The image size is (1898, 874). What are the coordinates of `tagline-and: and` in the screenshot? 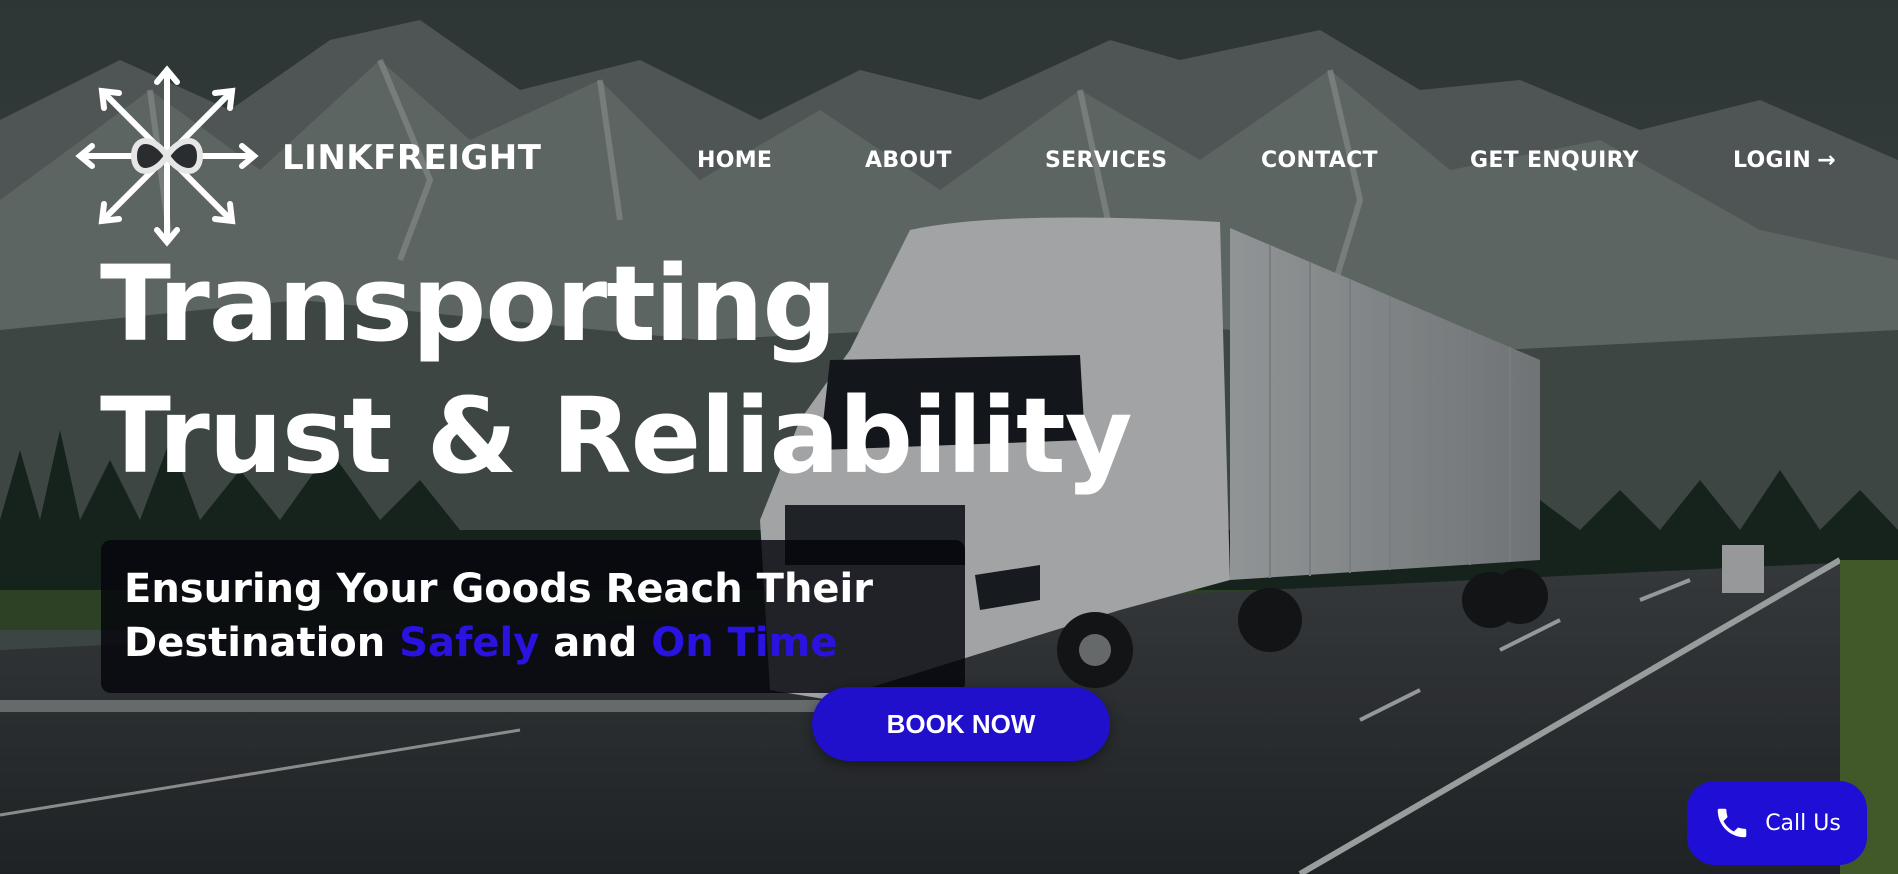 It's located at (595, 643).